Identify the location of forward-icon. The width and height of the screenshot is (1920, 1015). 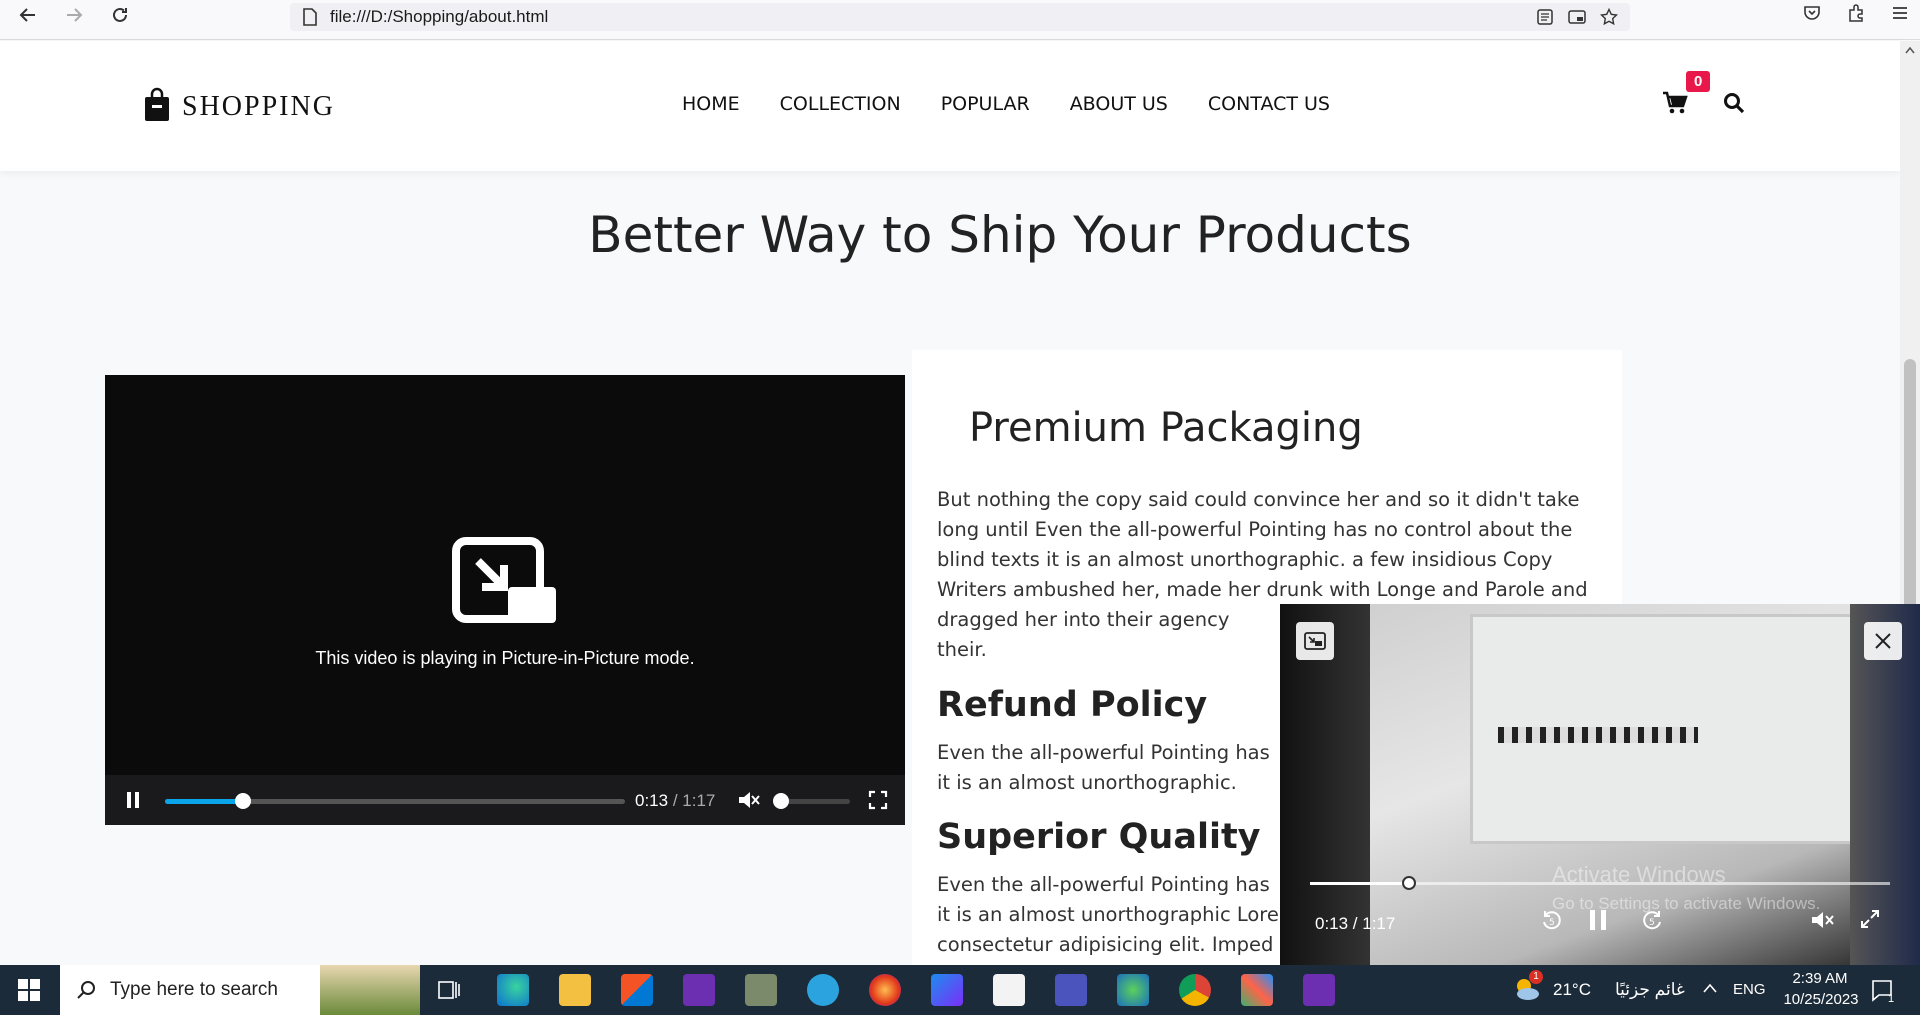
(74, 15).